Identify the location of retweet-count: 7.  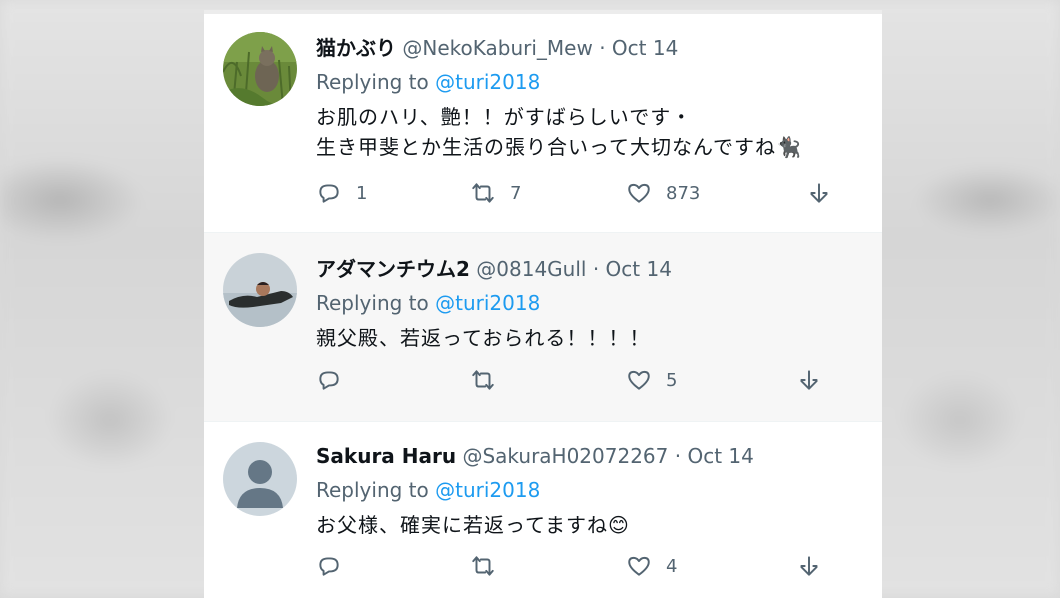
(516, 193).